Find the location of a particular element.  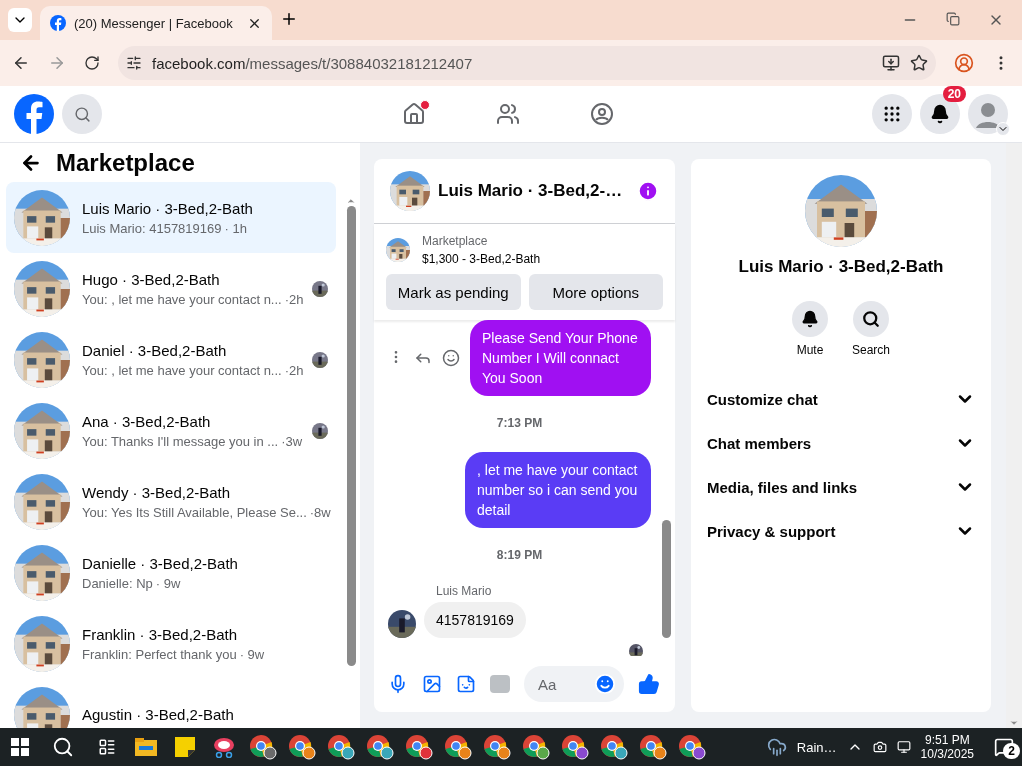

scroll-down-icon is located at coordinates (1014, 723).